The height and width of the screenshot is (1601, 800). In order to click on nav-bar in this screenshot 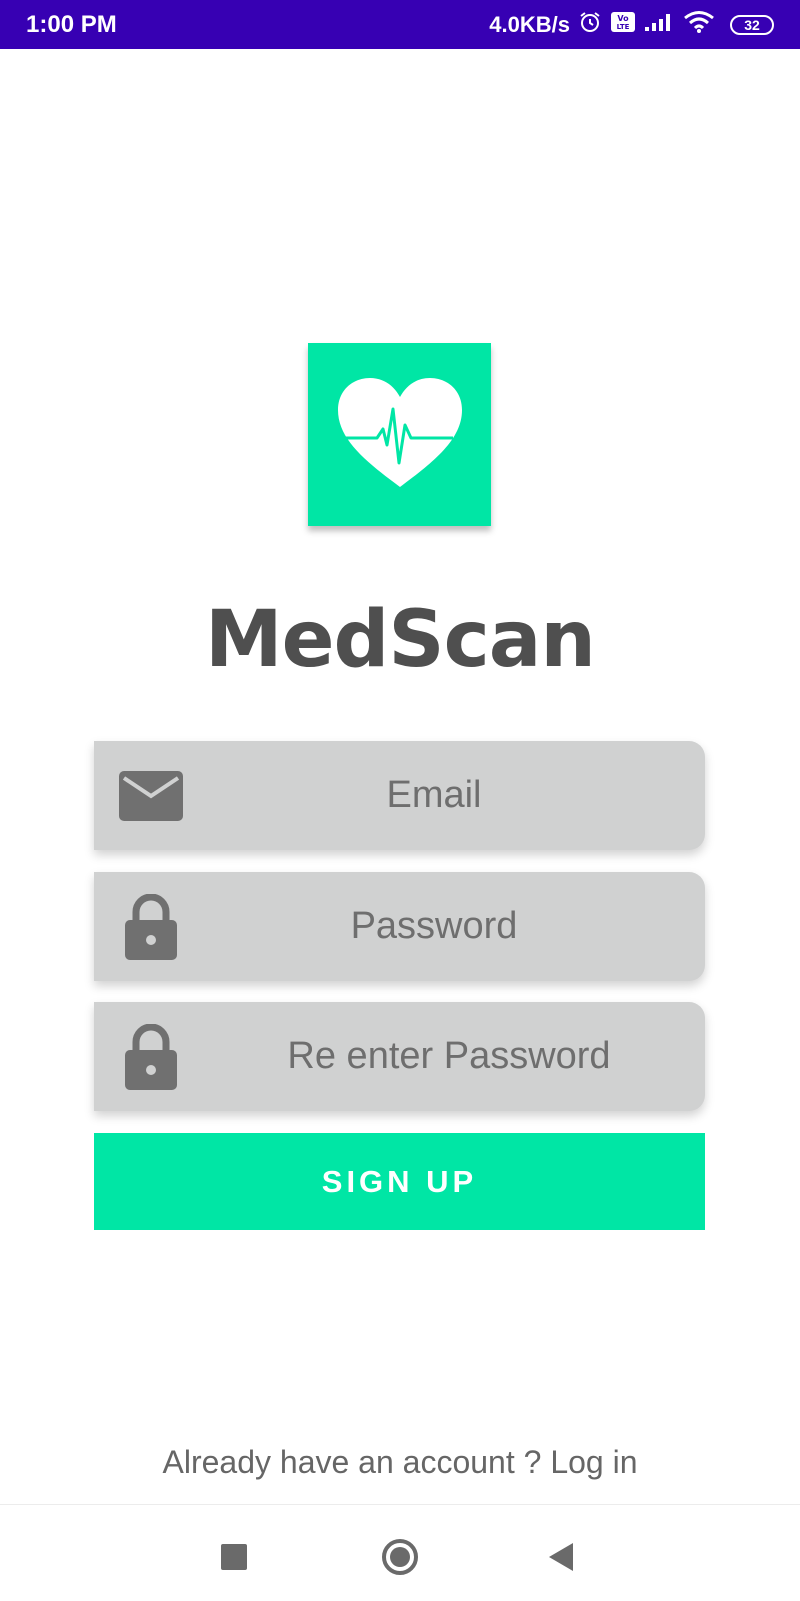, I will do `click(400, 1552)`.